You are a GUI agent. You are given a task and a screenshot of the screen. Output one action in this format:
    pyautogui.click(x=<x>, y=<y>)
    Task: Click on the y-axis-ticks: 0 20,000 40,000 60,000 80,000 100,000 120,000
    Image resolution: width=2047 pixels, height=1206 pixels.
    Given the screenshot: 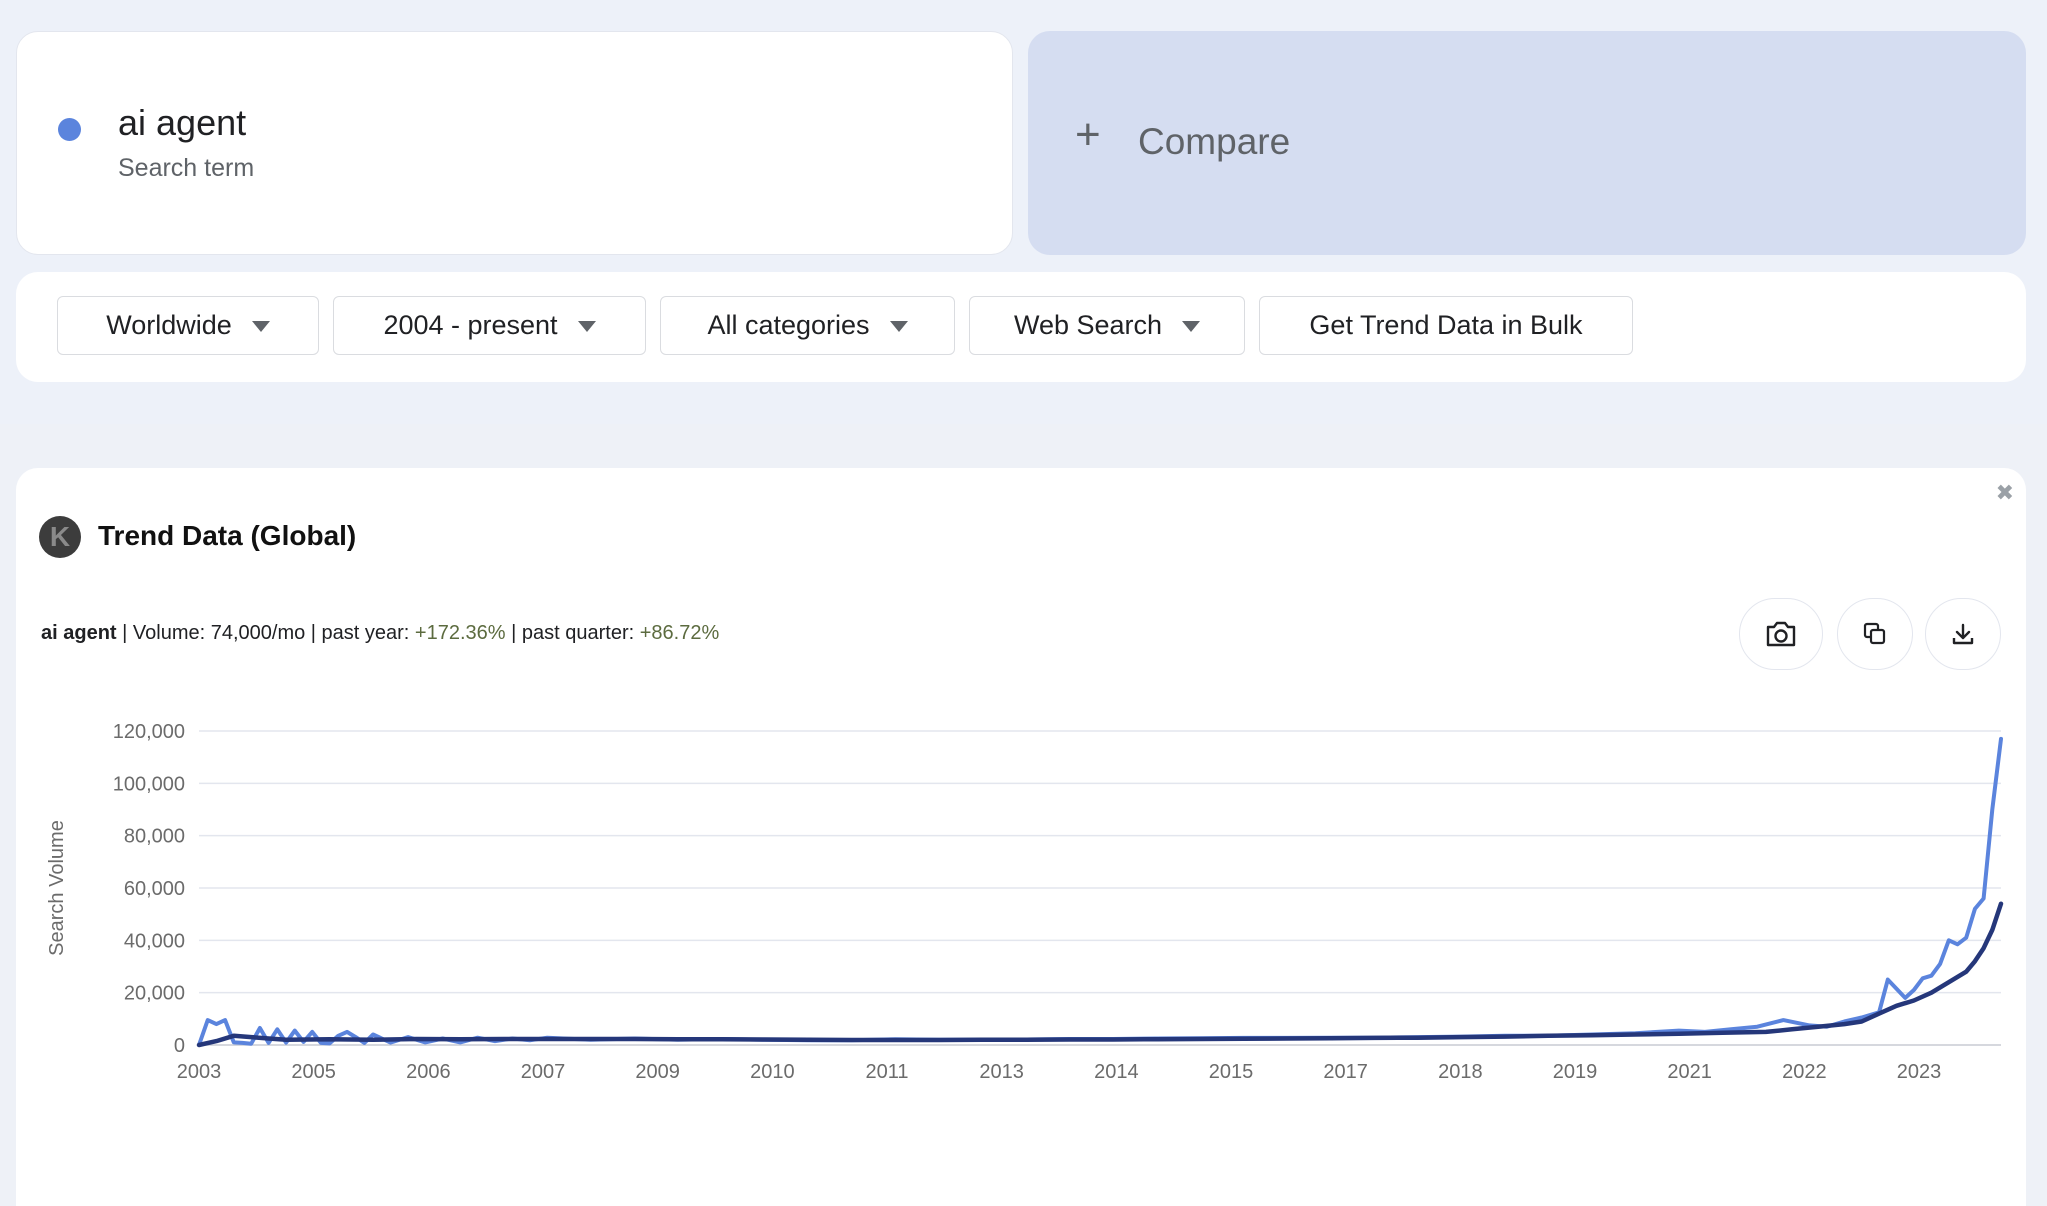 What is the action you would take?
    pyautogui.click(x=149, y=889)
    